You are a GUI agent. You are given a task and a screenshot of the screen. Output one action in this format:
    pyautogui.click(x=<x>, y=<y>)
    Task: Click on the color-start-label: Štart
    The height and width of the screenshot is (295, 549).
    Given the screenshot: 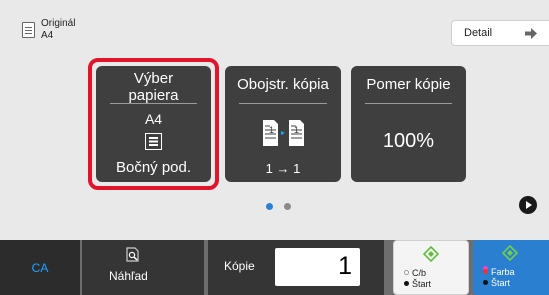 What is the action you would take?
    pyautogui.click(x=501, y=283)
    